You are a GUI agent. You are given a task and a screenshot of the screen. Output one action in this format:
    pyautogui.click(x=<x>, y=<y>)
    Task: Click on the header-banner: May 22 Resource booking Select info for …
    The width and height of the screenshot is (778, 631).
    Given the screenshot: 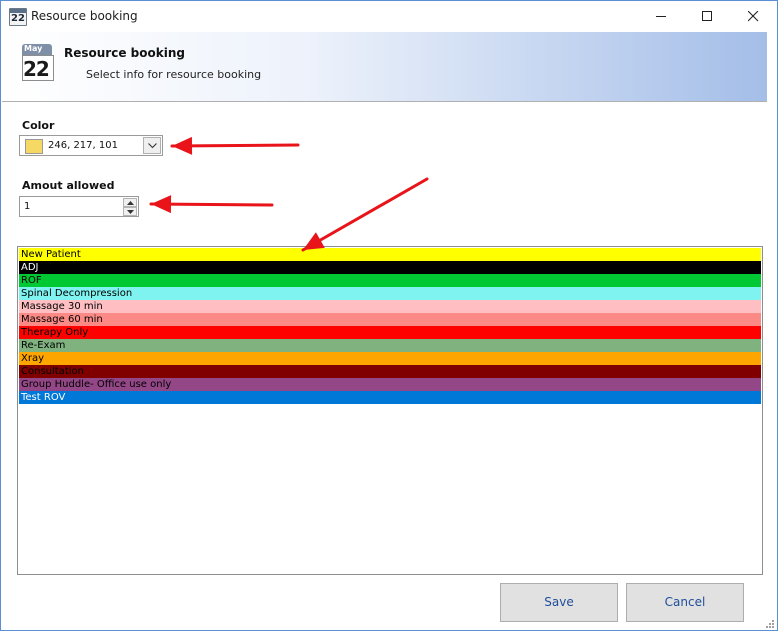 What is the action you would take?
    pyautogui.click(x=384, y=67)
    